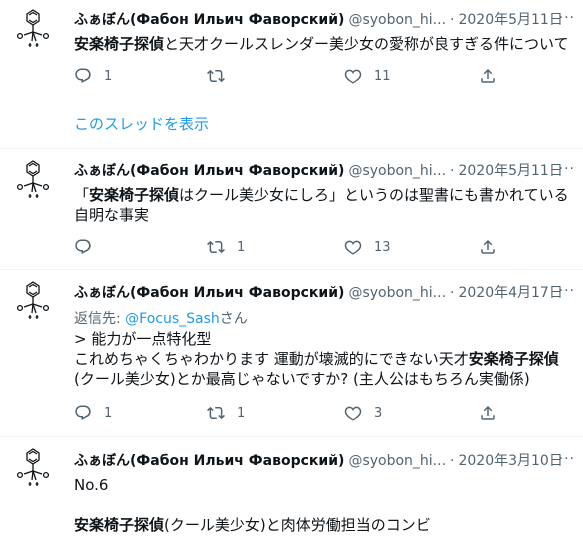  Describe the element at coordinates (302, 379) in the screenshot. I see `tweet-text-line3: (クール美少女)とか最高じゃないですか? (主人公はもちろん実働係)` at that location.